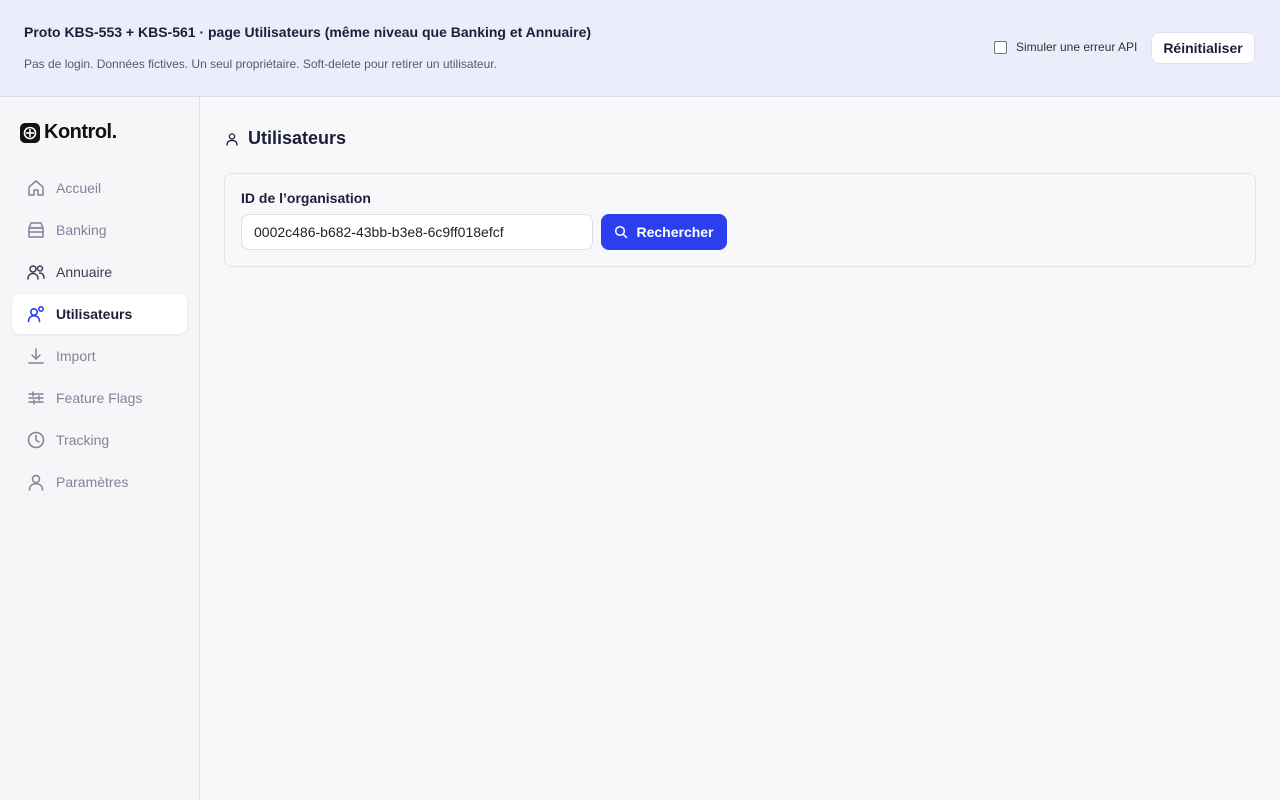  I want to click on simulate-error-toggle: Simuler une erreur API, so click(1065, 47).